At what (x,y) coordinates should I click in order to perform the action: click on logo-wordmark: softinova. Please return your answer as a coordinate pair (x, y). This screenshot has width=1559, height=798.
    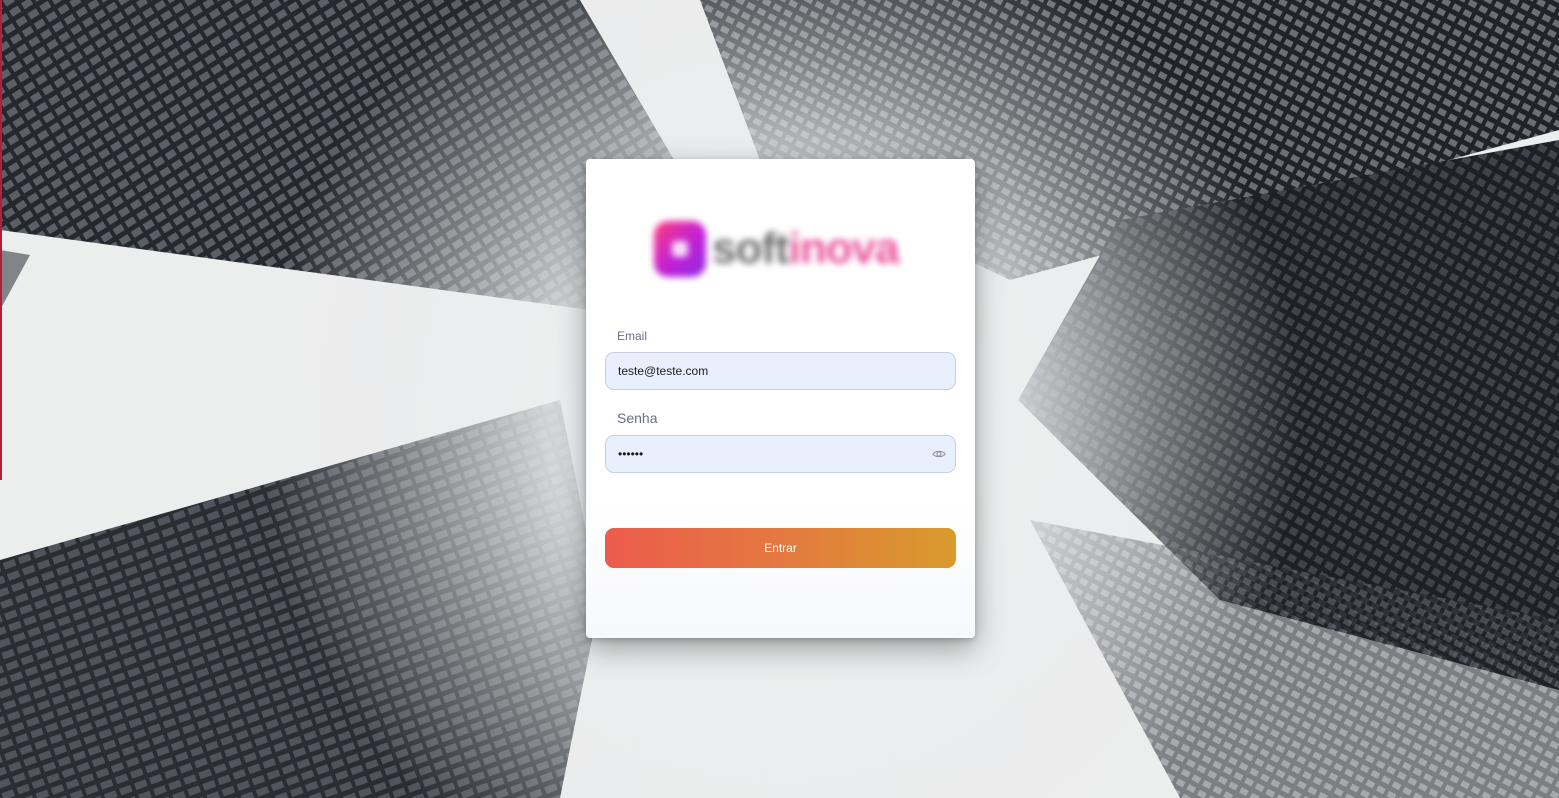
    Looking at the image, I should click on (806, 249).